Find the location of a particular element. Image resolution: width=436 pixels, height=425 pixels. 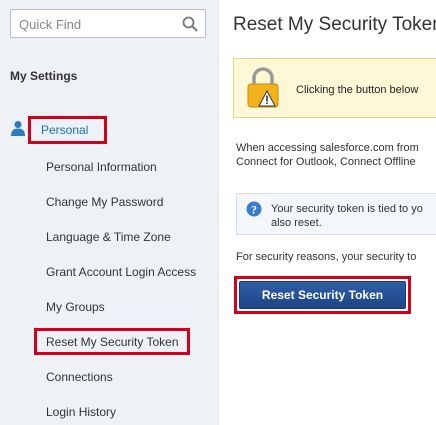

sidebar-item-change-my-password: Change My Password is located at coordinates (104, 202).